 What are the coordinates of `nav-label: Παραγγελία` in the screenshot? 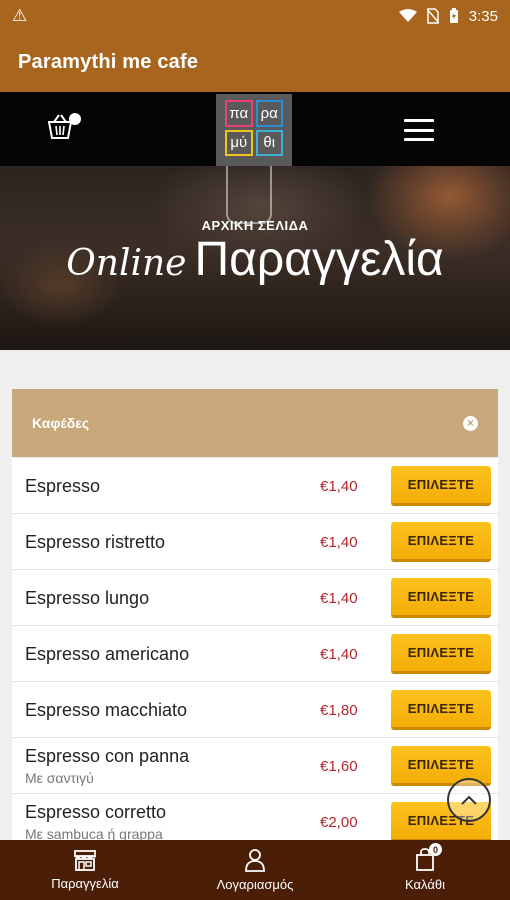 It's located at (85, 883).